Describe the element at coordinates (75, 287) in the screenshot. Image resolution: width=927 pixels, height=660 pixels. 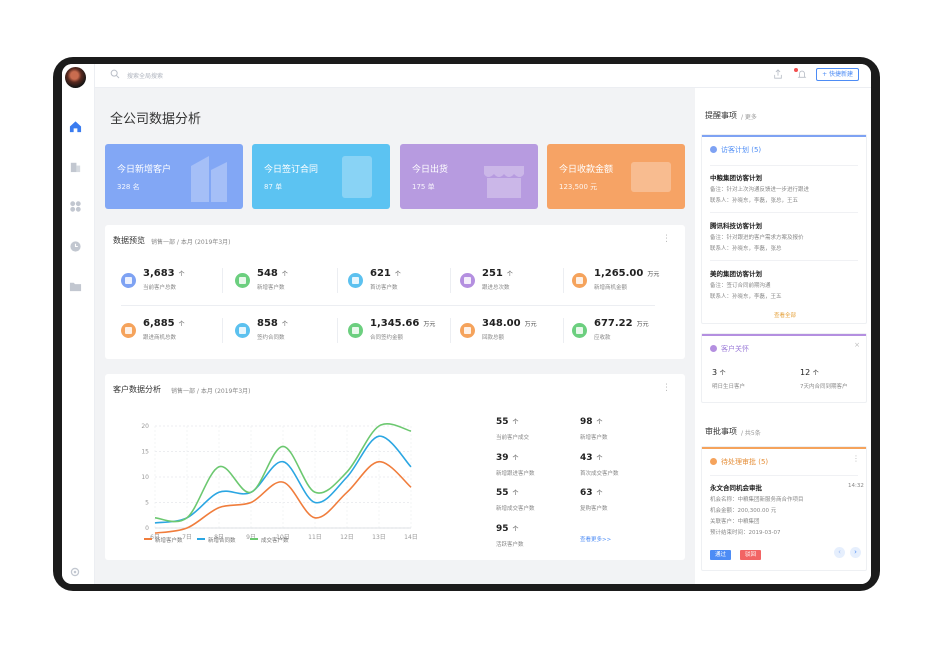
I see `folder-icon` at that location.